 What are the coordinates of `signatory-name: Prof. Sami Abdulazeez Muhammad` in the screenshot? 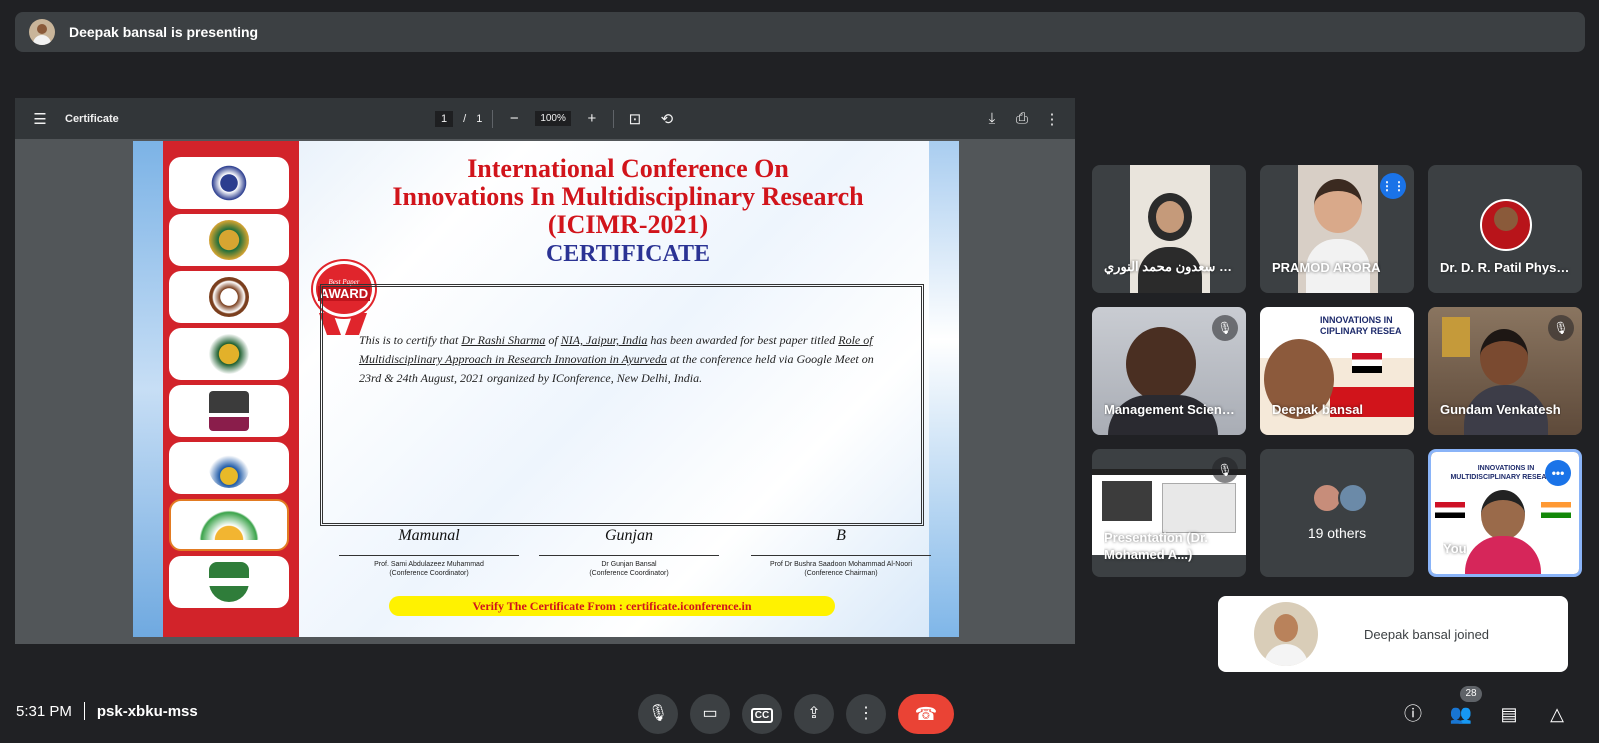 It's located at (429, 564).